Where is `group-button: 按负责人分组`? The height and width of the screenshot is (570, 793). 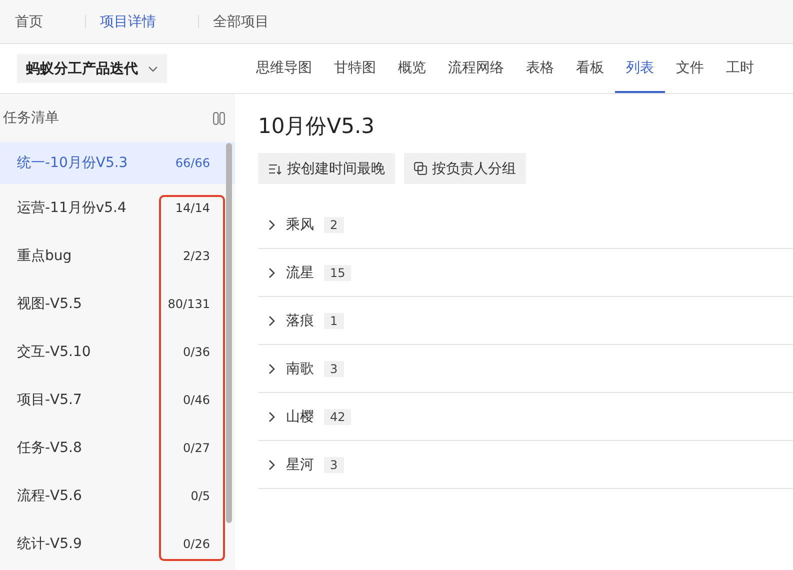 group-button: 按负责人分组 is located at coordinates (465, 168).